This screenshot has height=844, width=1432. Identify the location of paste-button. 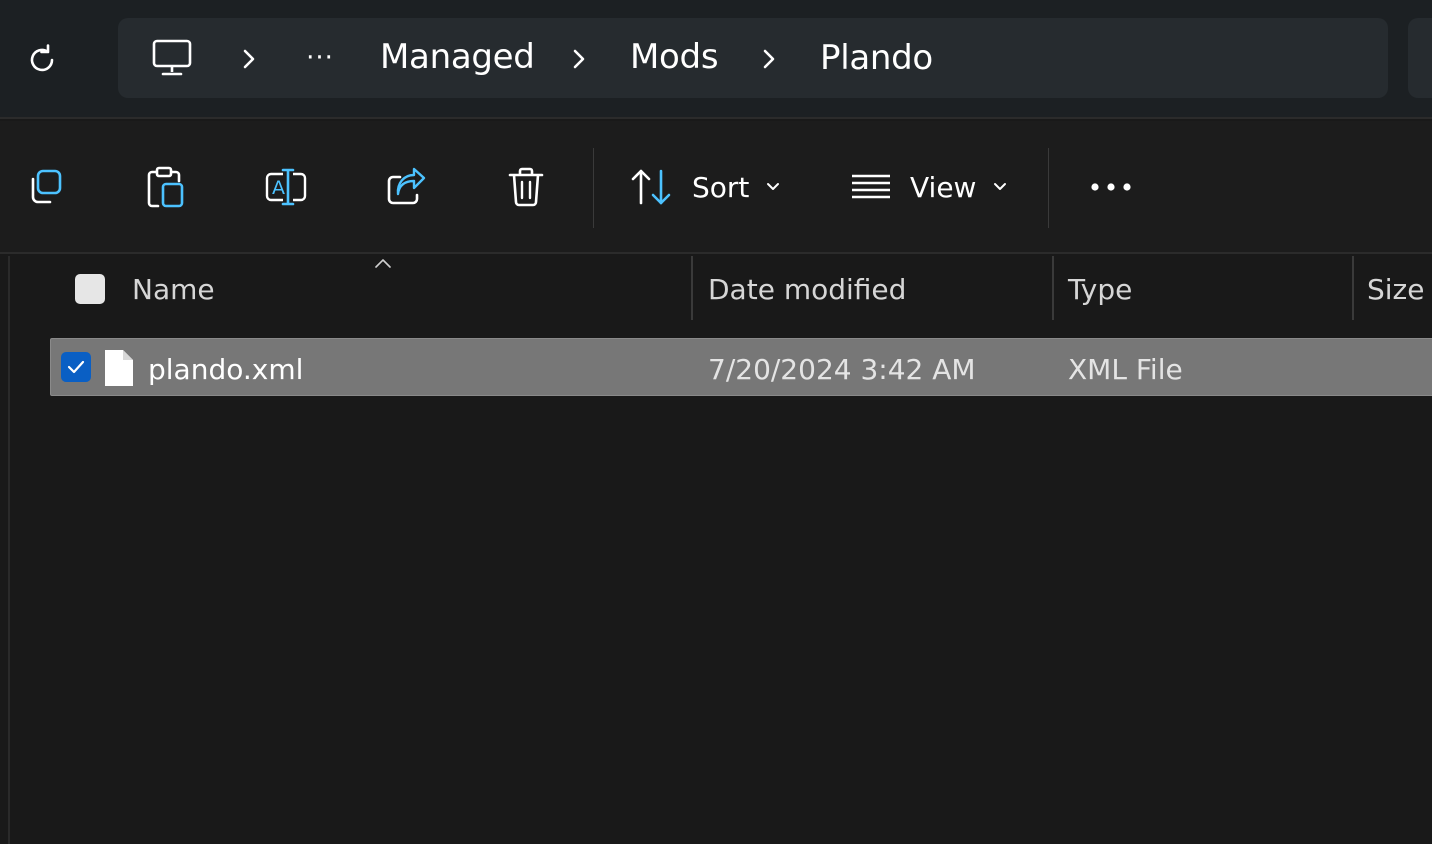
(166, 187).